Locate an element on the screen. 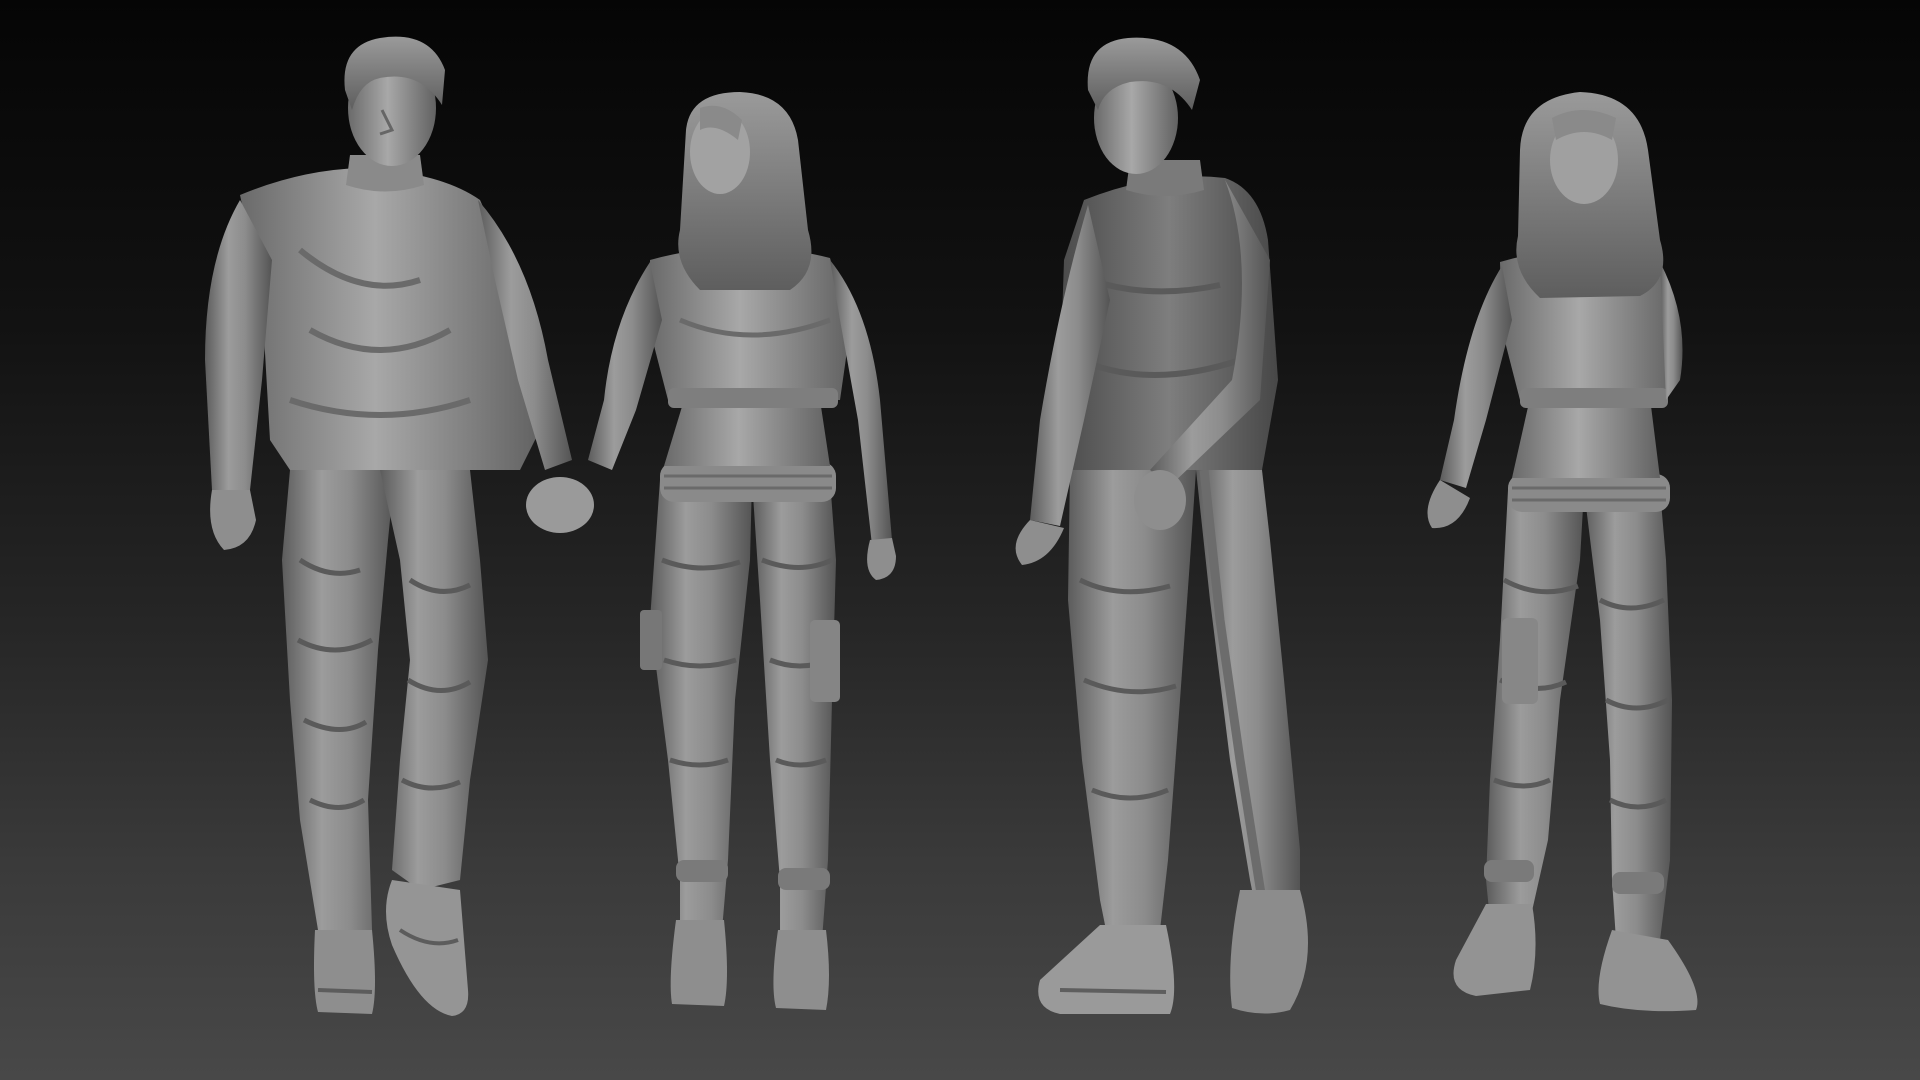  figure-woman-front is located at coordinates (742, 551).